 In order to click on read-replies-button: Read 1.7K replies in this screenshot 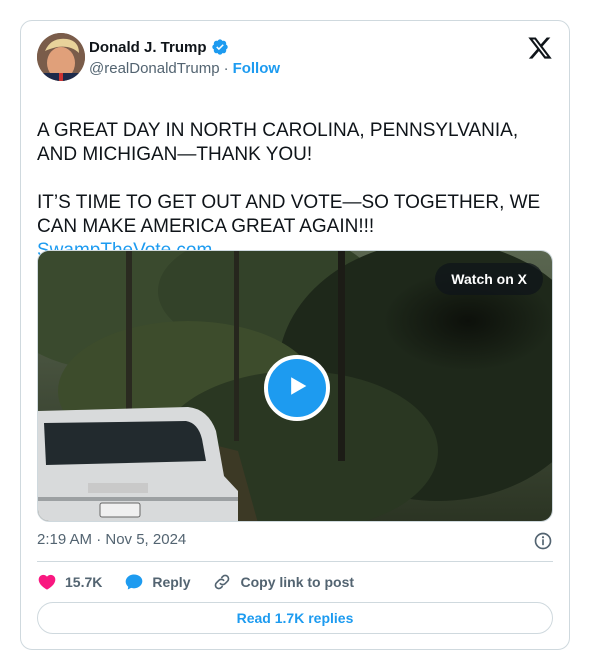, I will do `click(295, 618)`.